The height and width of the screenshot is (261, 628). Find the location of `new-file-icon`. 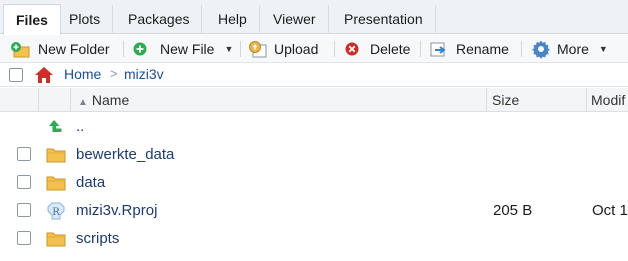

new-file-icon is located at coordinates (140, 49).